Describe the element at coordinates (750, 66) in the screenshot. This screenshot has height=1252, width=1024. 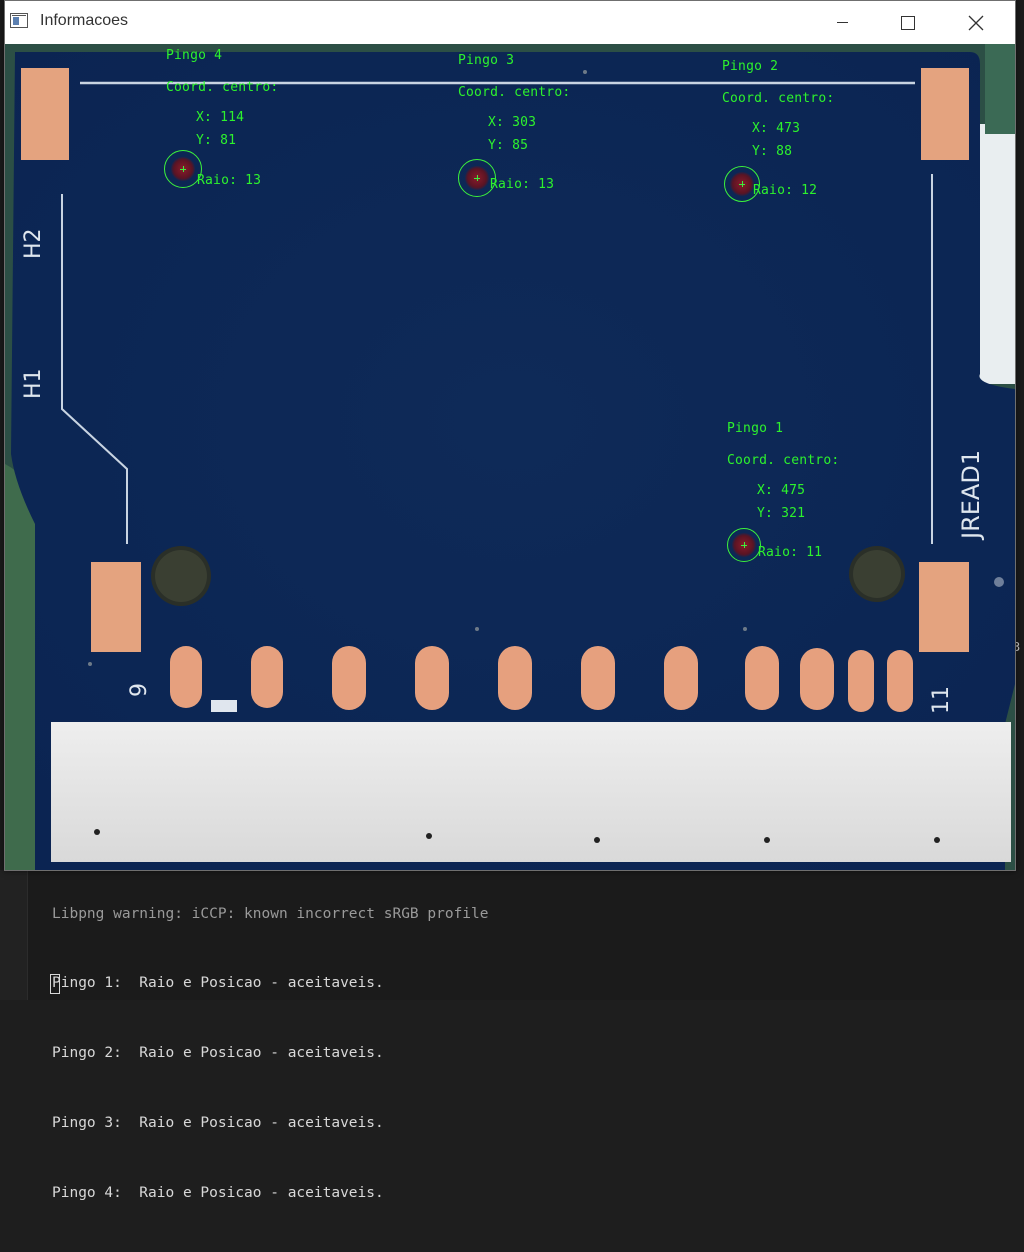
I see `drop-2-heading: Pingo 2` at that location.